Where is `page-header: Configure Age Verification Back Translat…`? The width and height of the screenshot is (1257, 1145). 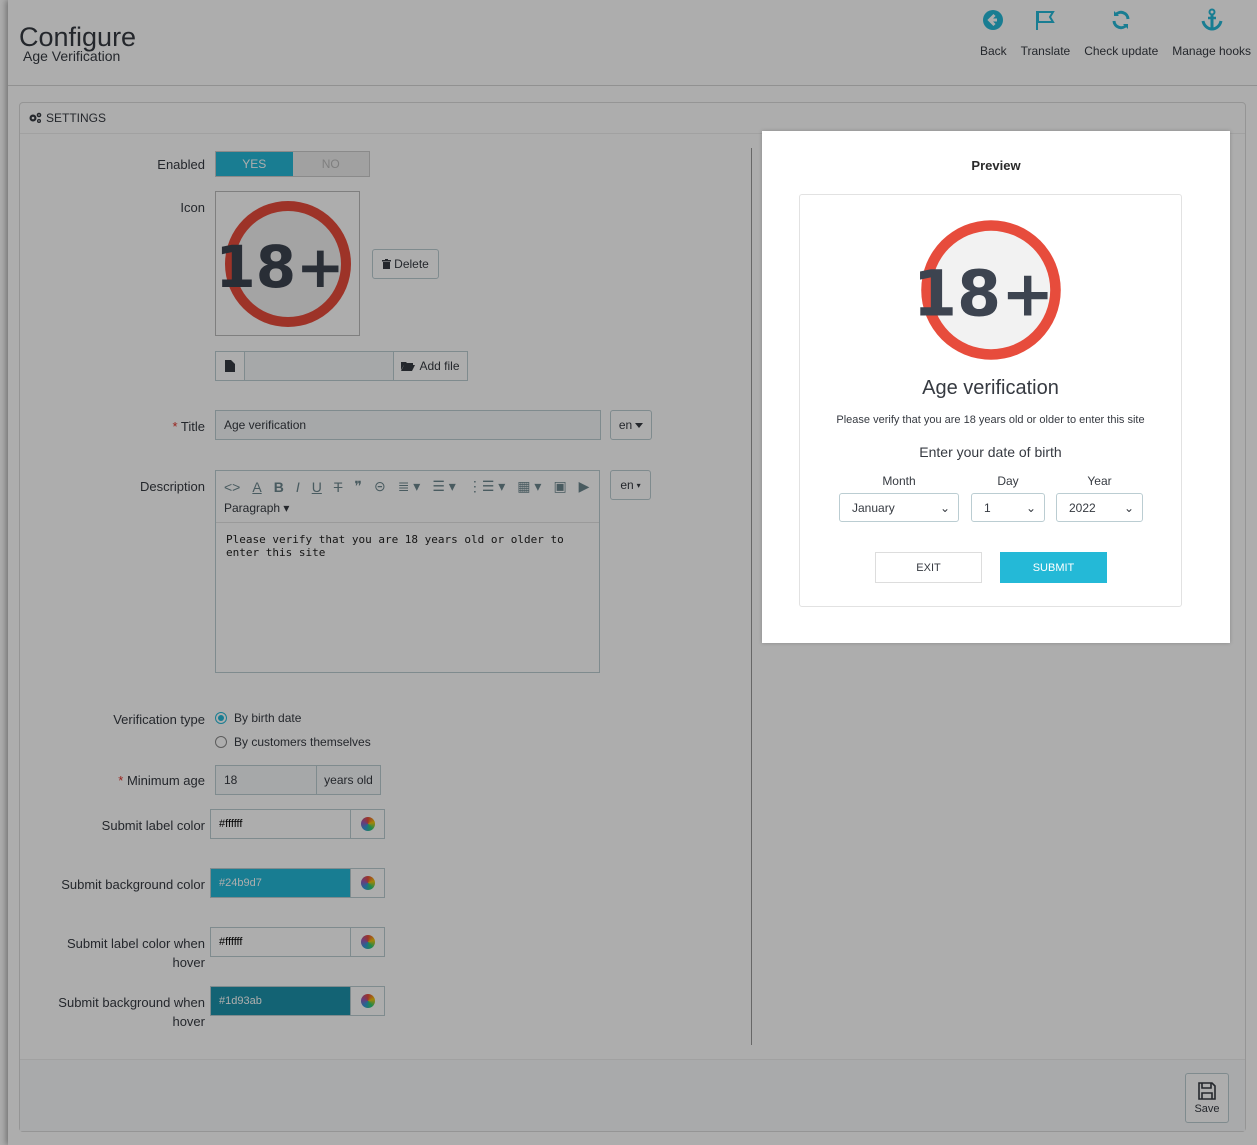
page-header: Configure Age Verification Back Translat… is located at coordinates (632, 43).